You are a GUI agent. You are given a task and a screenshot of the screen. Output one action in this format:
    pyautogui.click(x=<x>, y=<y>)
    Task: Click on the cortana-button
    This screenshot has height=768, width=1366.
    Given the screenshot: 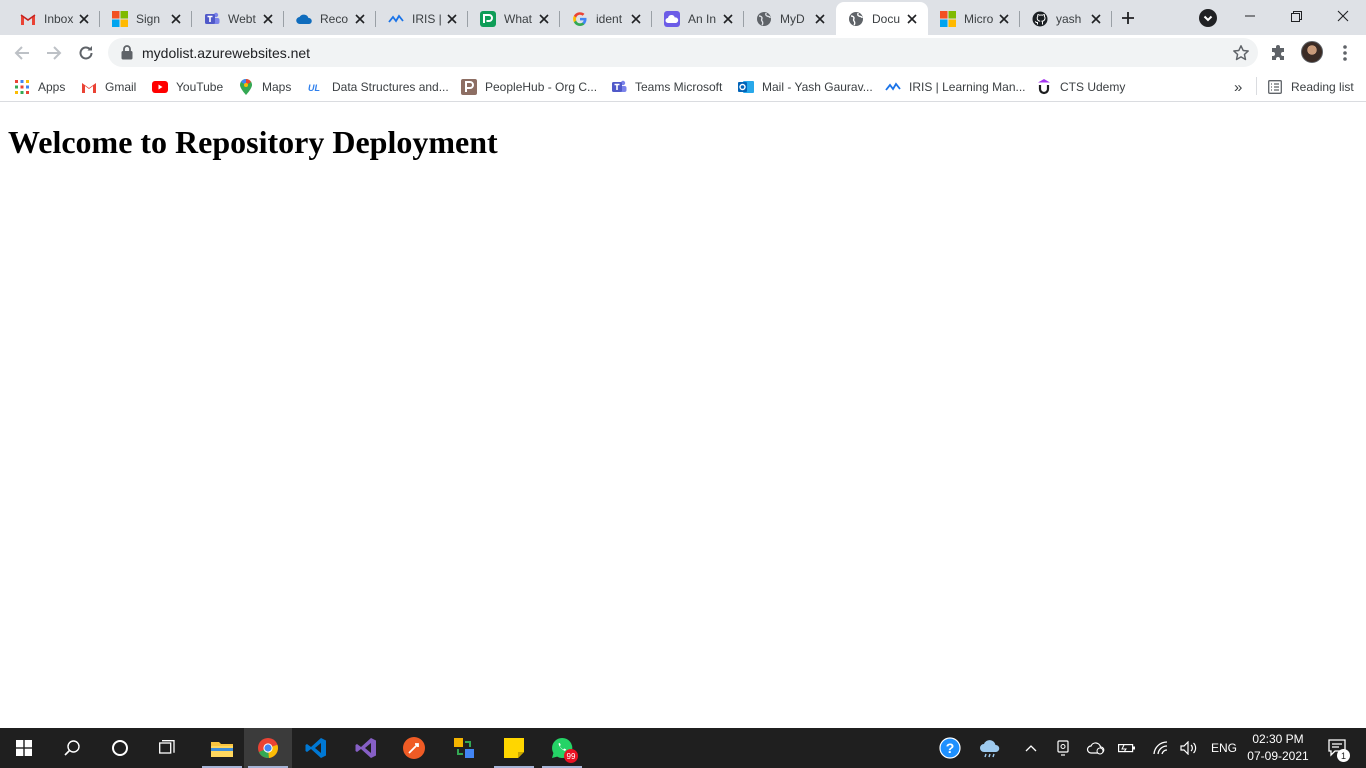 What is the action you would take?
    pyautogui.click(x=120, y=748)
    